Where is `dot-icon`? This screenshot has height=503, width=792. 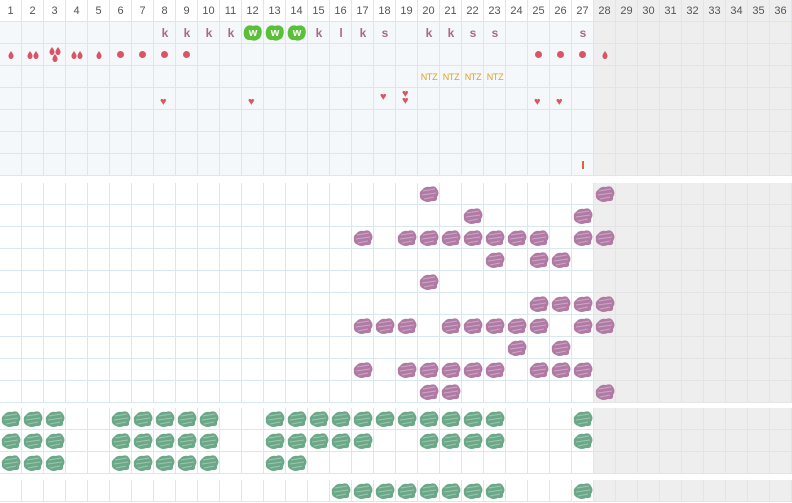 dot-icon is located at coordinates (583, 55).